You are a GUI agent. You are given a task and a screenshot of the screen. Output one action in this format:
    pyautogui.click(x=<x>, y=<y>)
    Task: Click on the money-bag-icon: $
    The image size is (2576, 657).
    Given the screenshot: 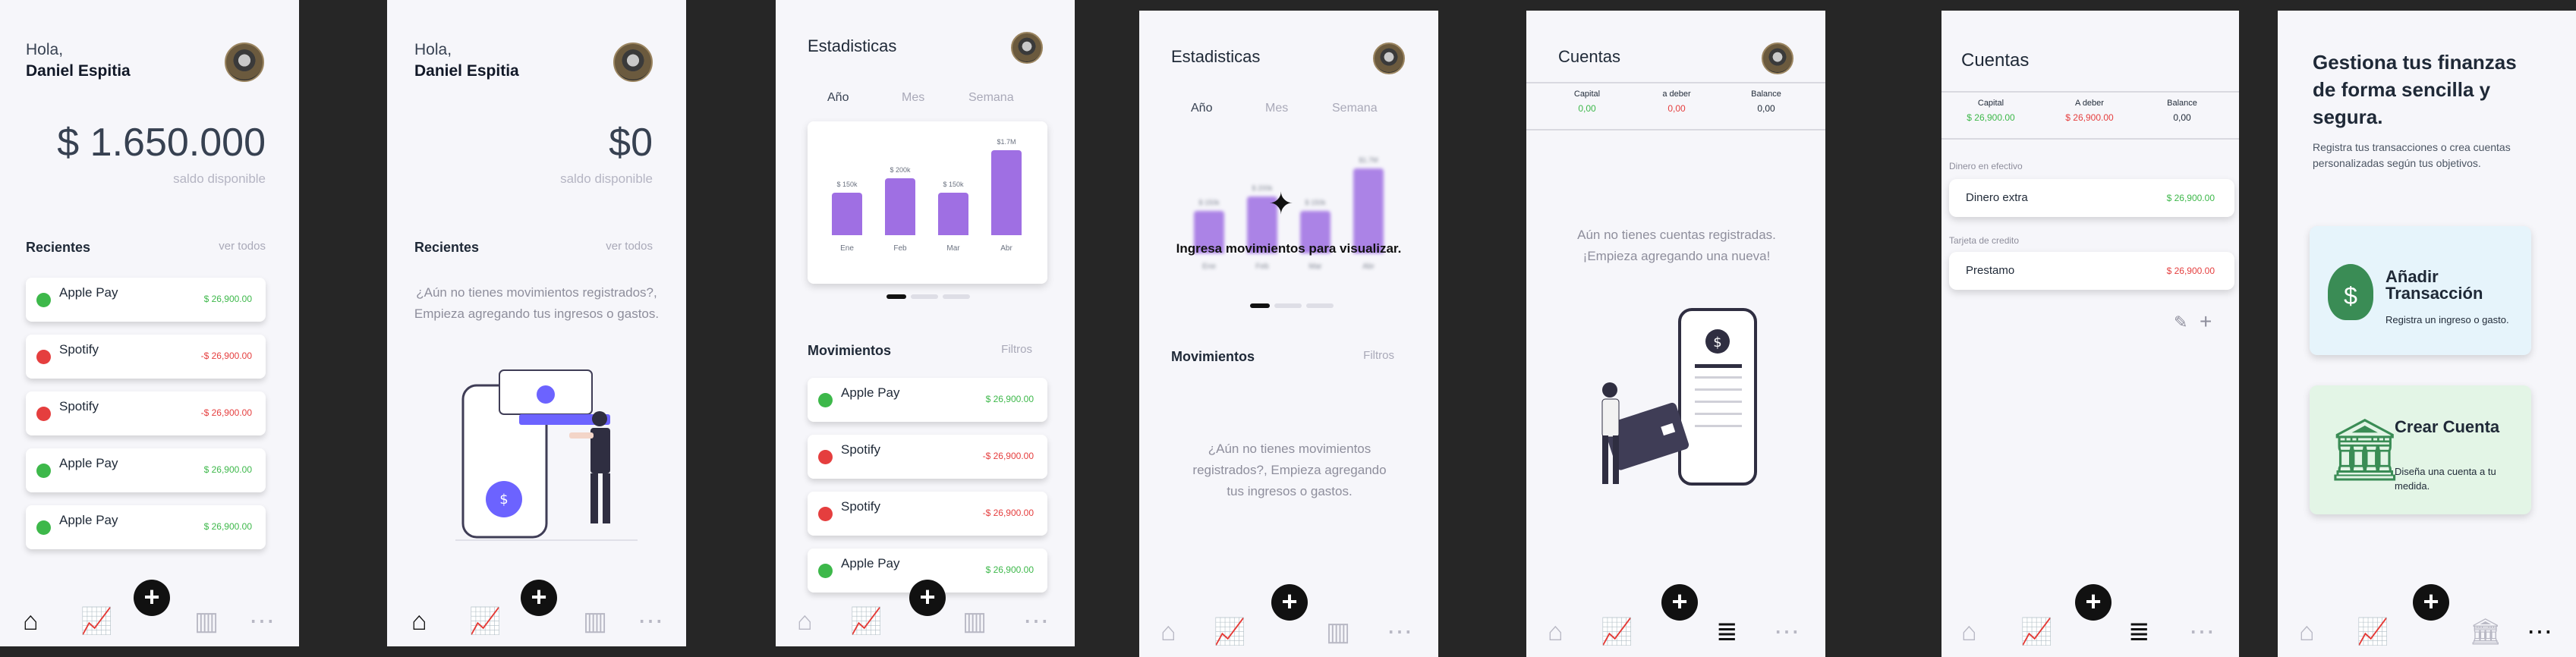 What is the action you would take?
    pyautogui.click(x=2350, y=292)
    